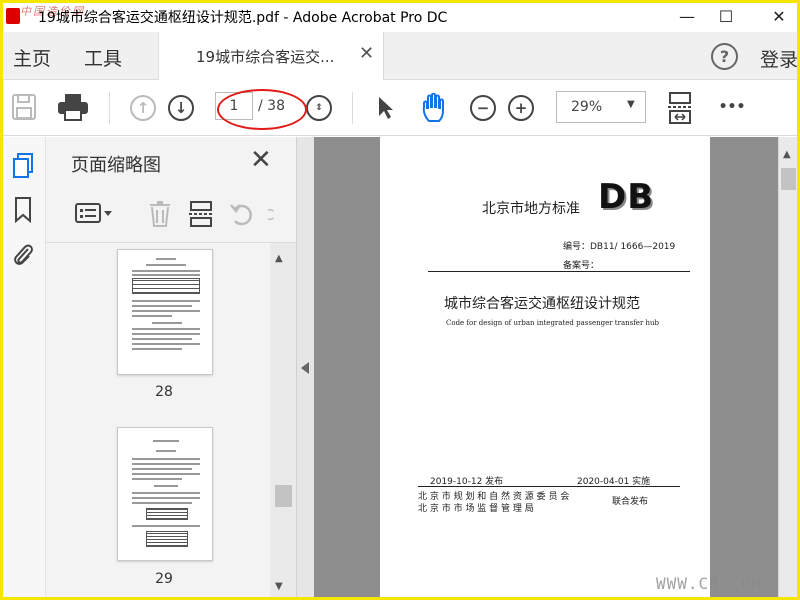  I want to click on panel-close-icon: ✕, so click(261, 160).